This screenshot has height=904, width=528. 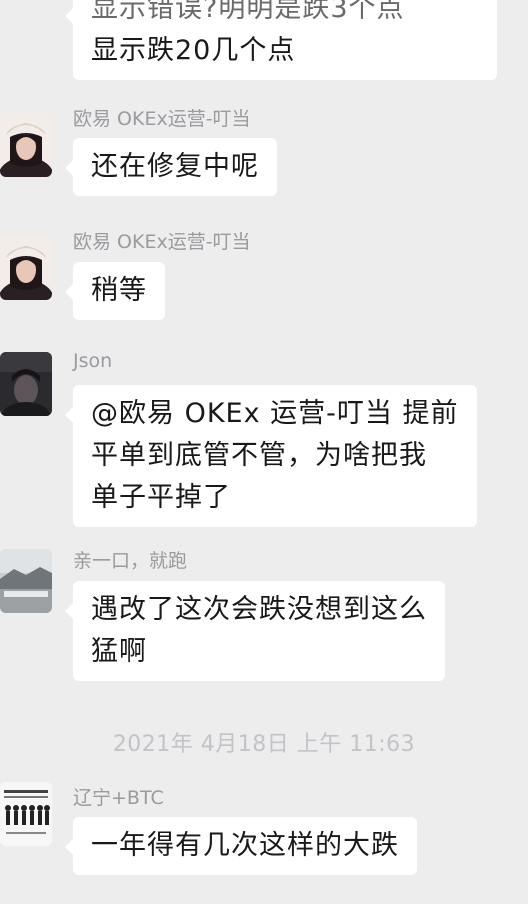 I want to click on message-line: @欧易 OKEx 运营-叮当 提前, so click(x=275, y=413).